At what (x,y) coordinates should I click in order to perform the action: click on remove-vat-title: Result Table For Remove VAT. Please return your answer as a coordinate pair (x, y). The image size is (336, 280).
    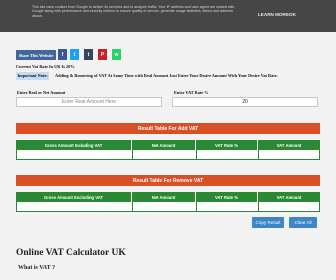
    Looking at the image, I should click on (168, 180).